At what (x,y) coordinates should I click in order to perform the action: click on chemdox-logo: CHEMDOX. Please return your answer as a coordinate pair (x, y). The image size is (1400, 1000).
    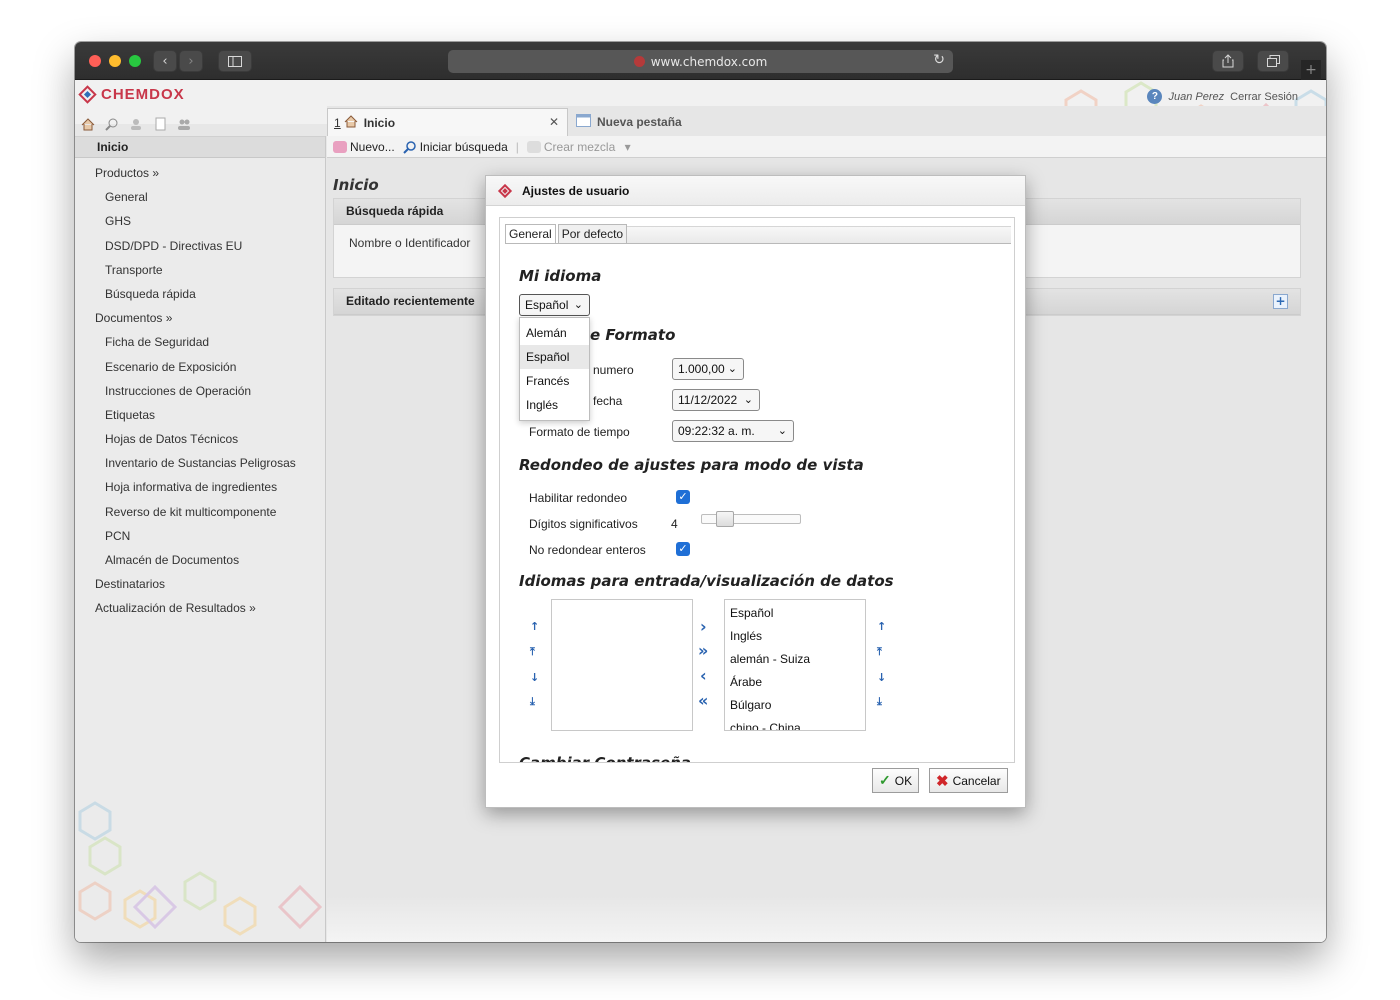
    Looking at the image, I should click on (131, 94).